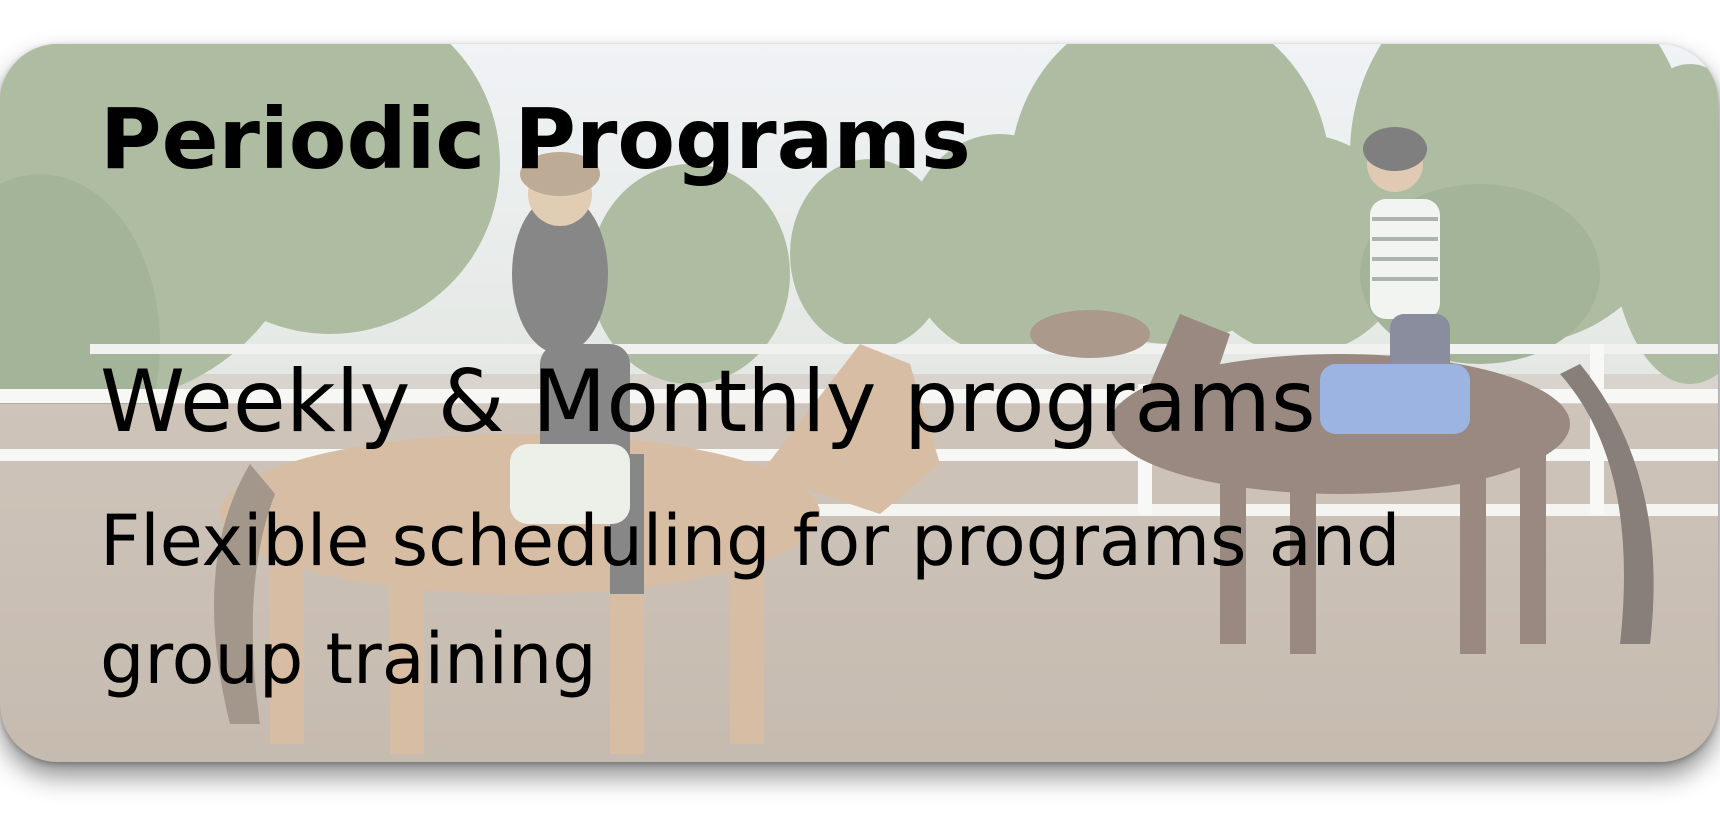 Image resolution: width=1720 pixels, height=840 pixels. What do you see at coordinates (535, 139) in the screenshot?
I see `card-title: Periodic Programs` at bounding box center [535, 139].